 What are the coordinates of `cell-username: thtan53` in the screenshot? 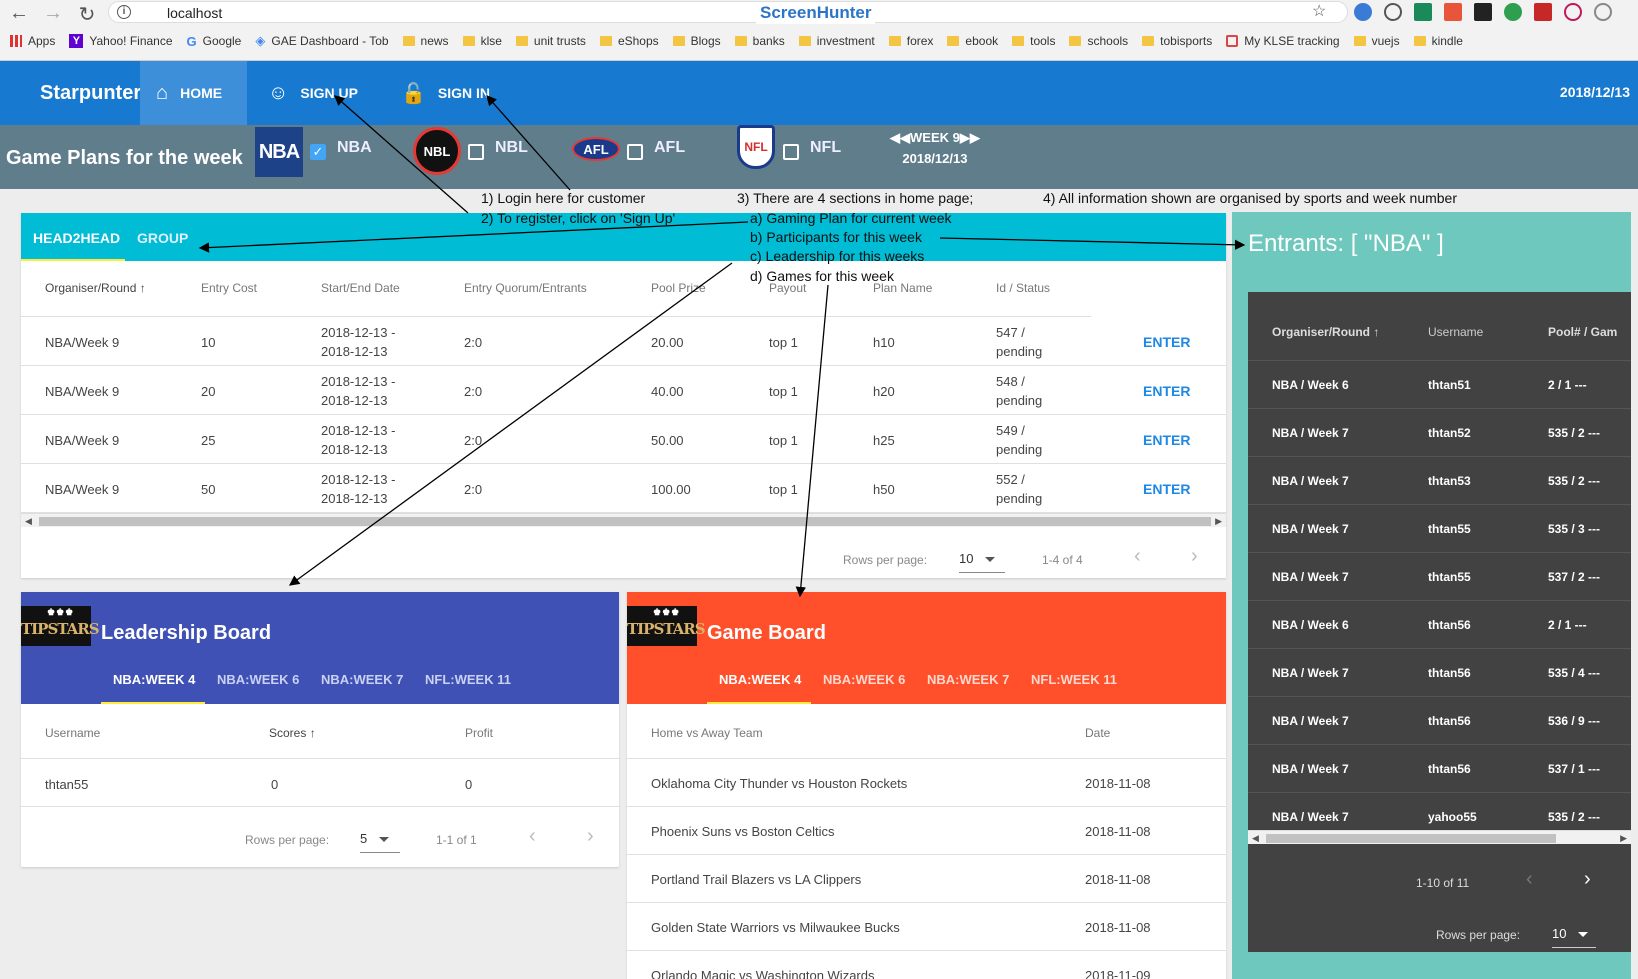 It's located at (1449, 481).